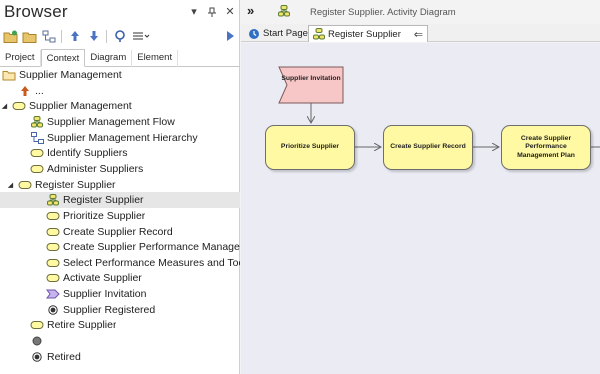  Describe the element at coordinates (105, 293) in the screenshot. I see `tree-item-label: Supplier Invitation` at that location.